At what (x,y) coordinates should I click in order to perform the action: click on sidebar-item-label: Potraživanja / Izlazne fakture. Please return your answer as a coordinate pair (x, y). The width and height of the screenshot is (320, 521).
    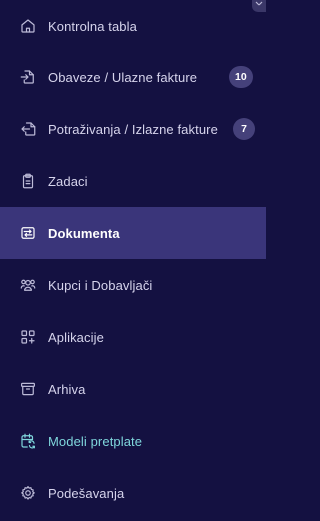
    Looking at the image, I should click on (133, 129).